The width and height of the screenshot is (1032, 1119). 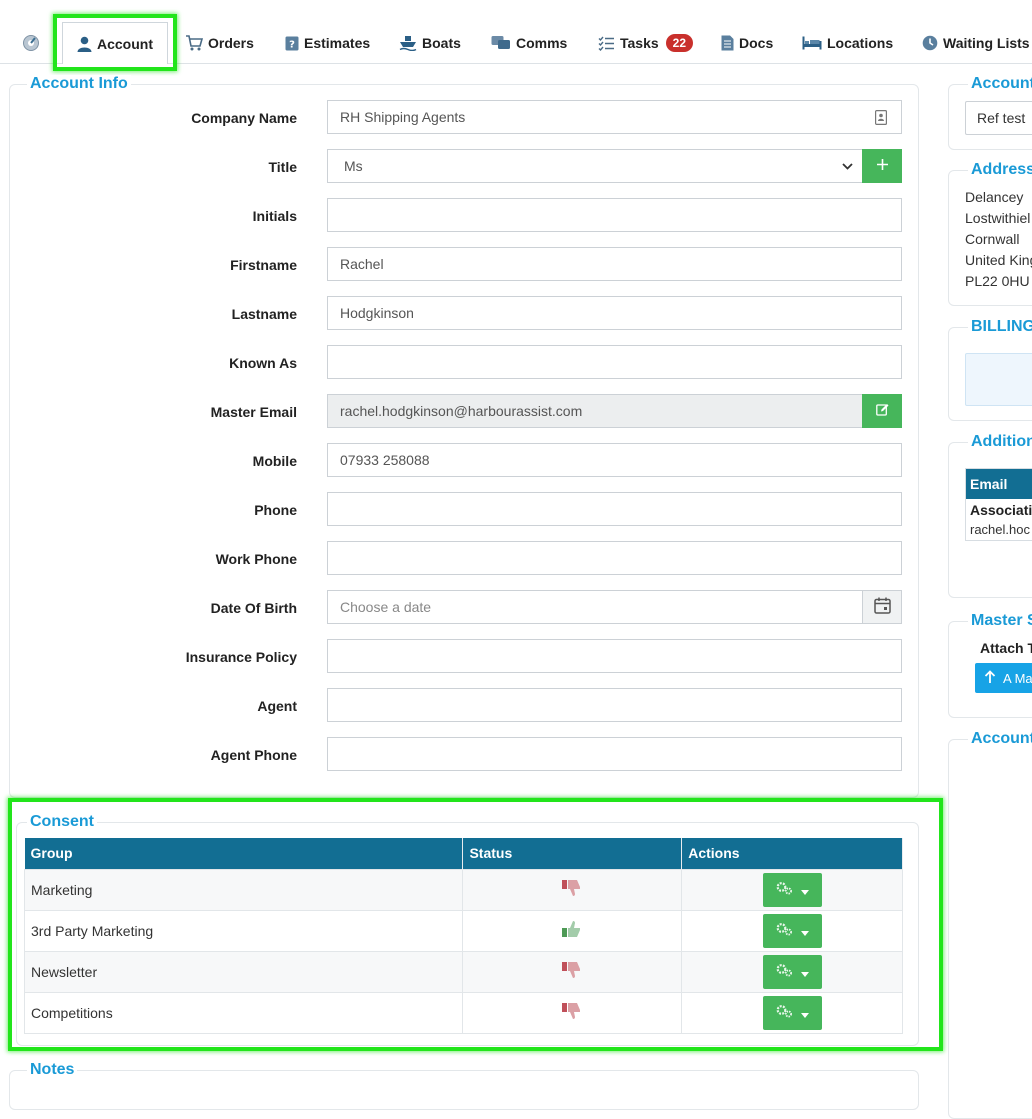 What do you see at coordinates (881, 119) in the screenshot?
I see `contact-card-icon` at bounding box center [881, 119].